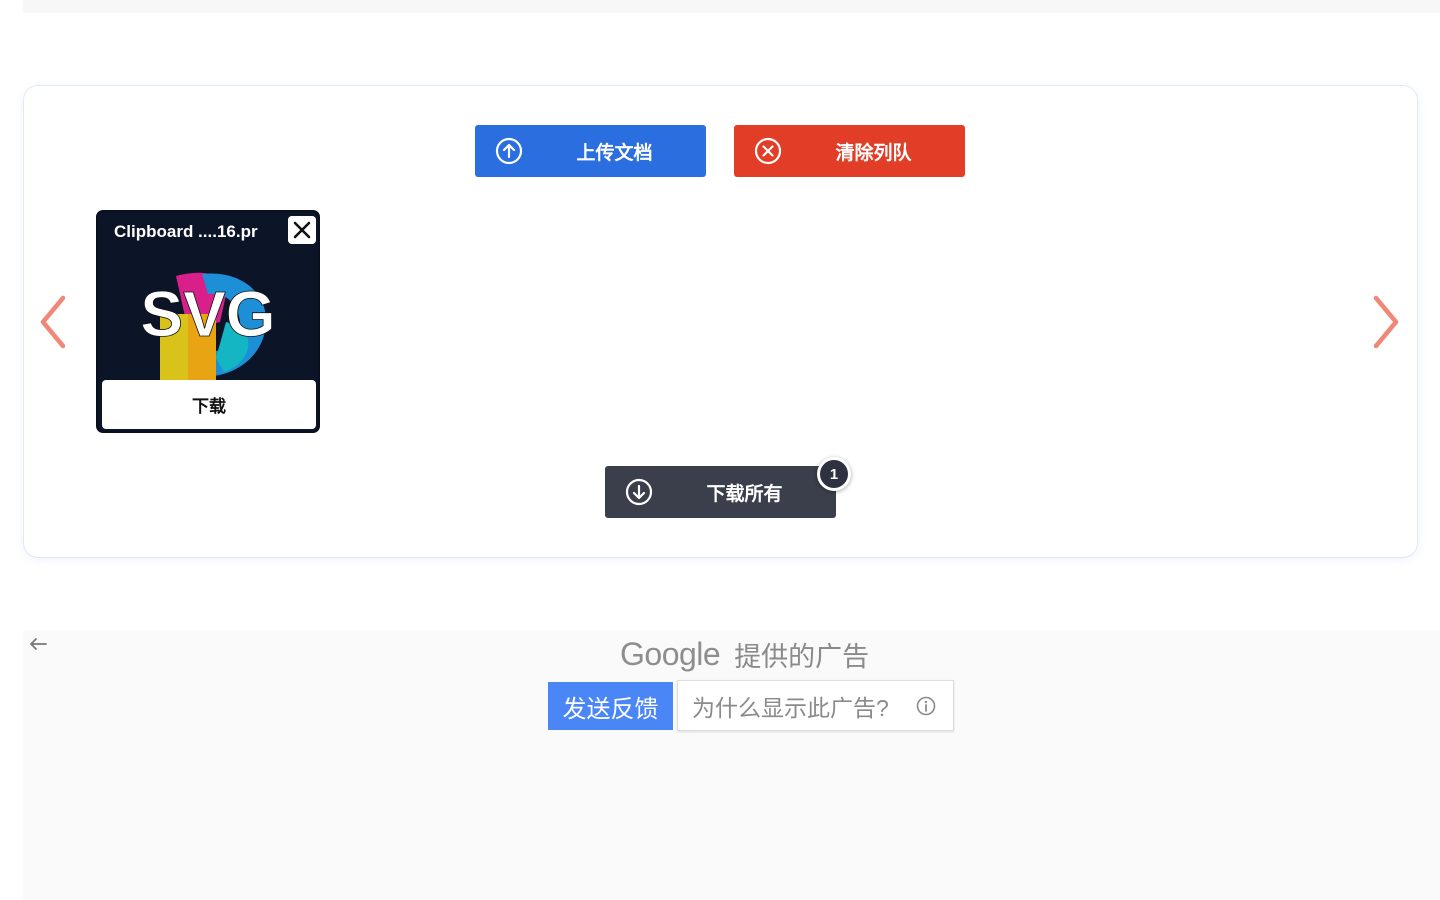  Describe the element at coordinates (768, 151) in the screenshot. I see `x-circle-icon` at that location.